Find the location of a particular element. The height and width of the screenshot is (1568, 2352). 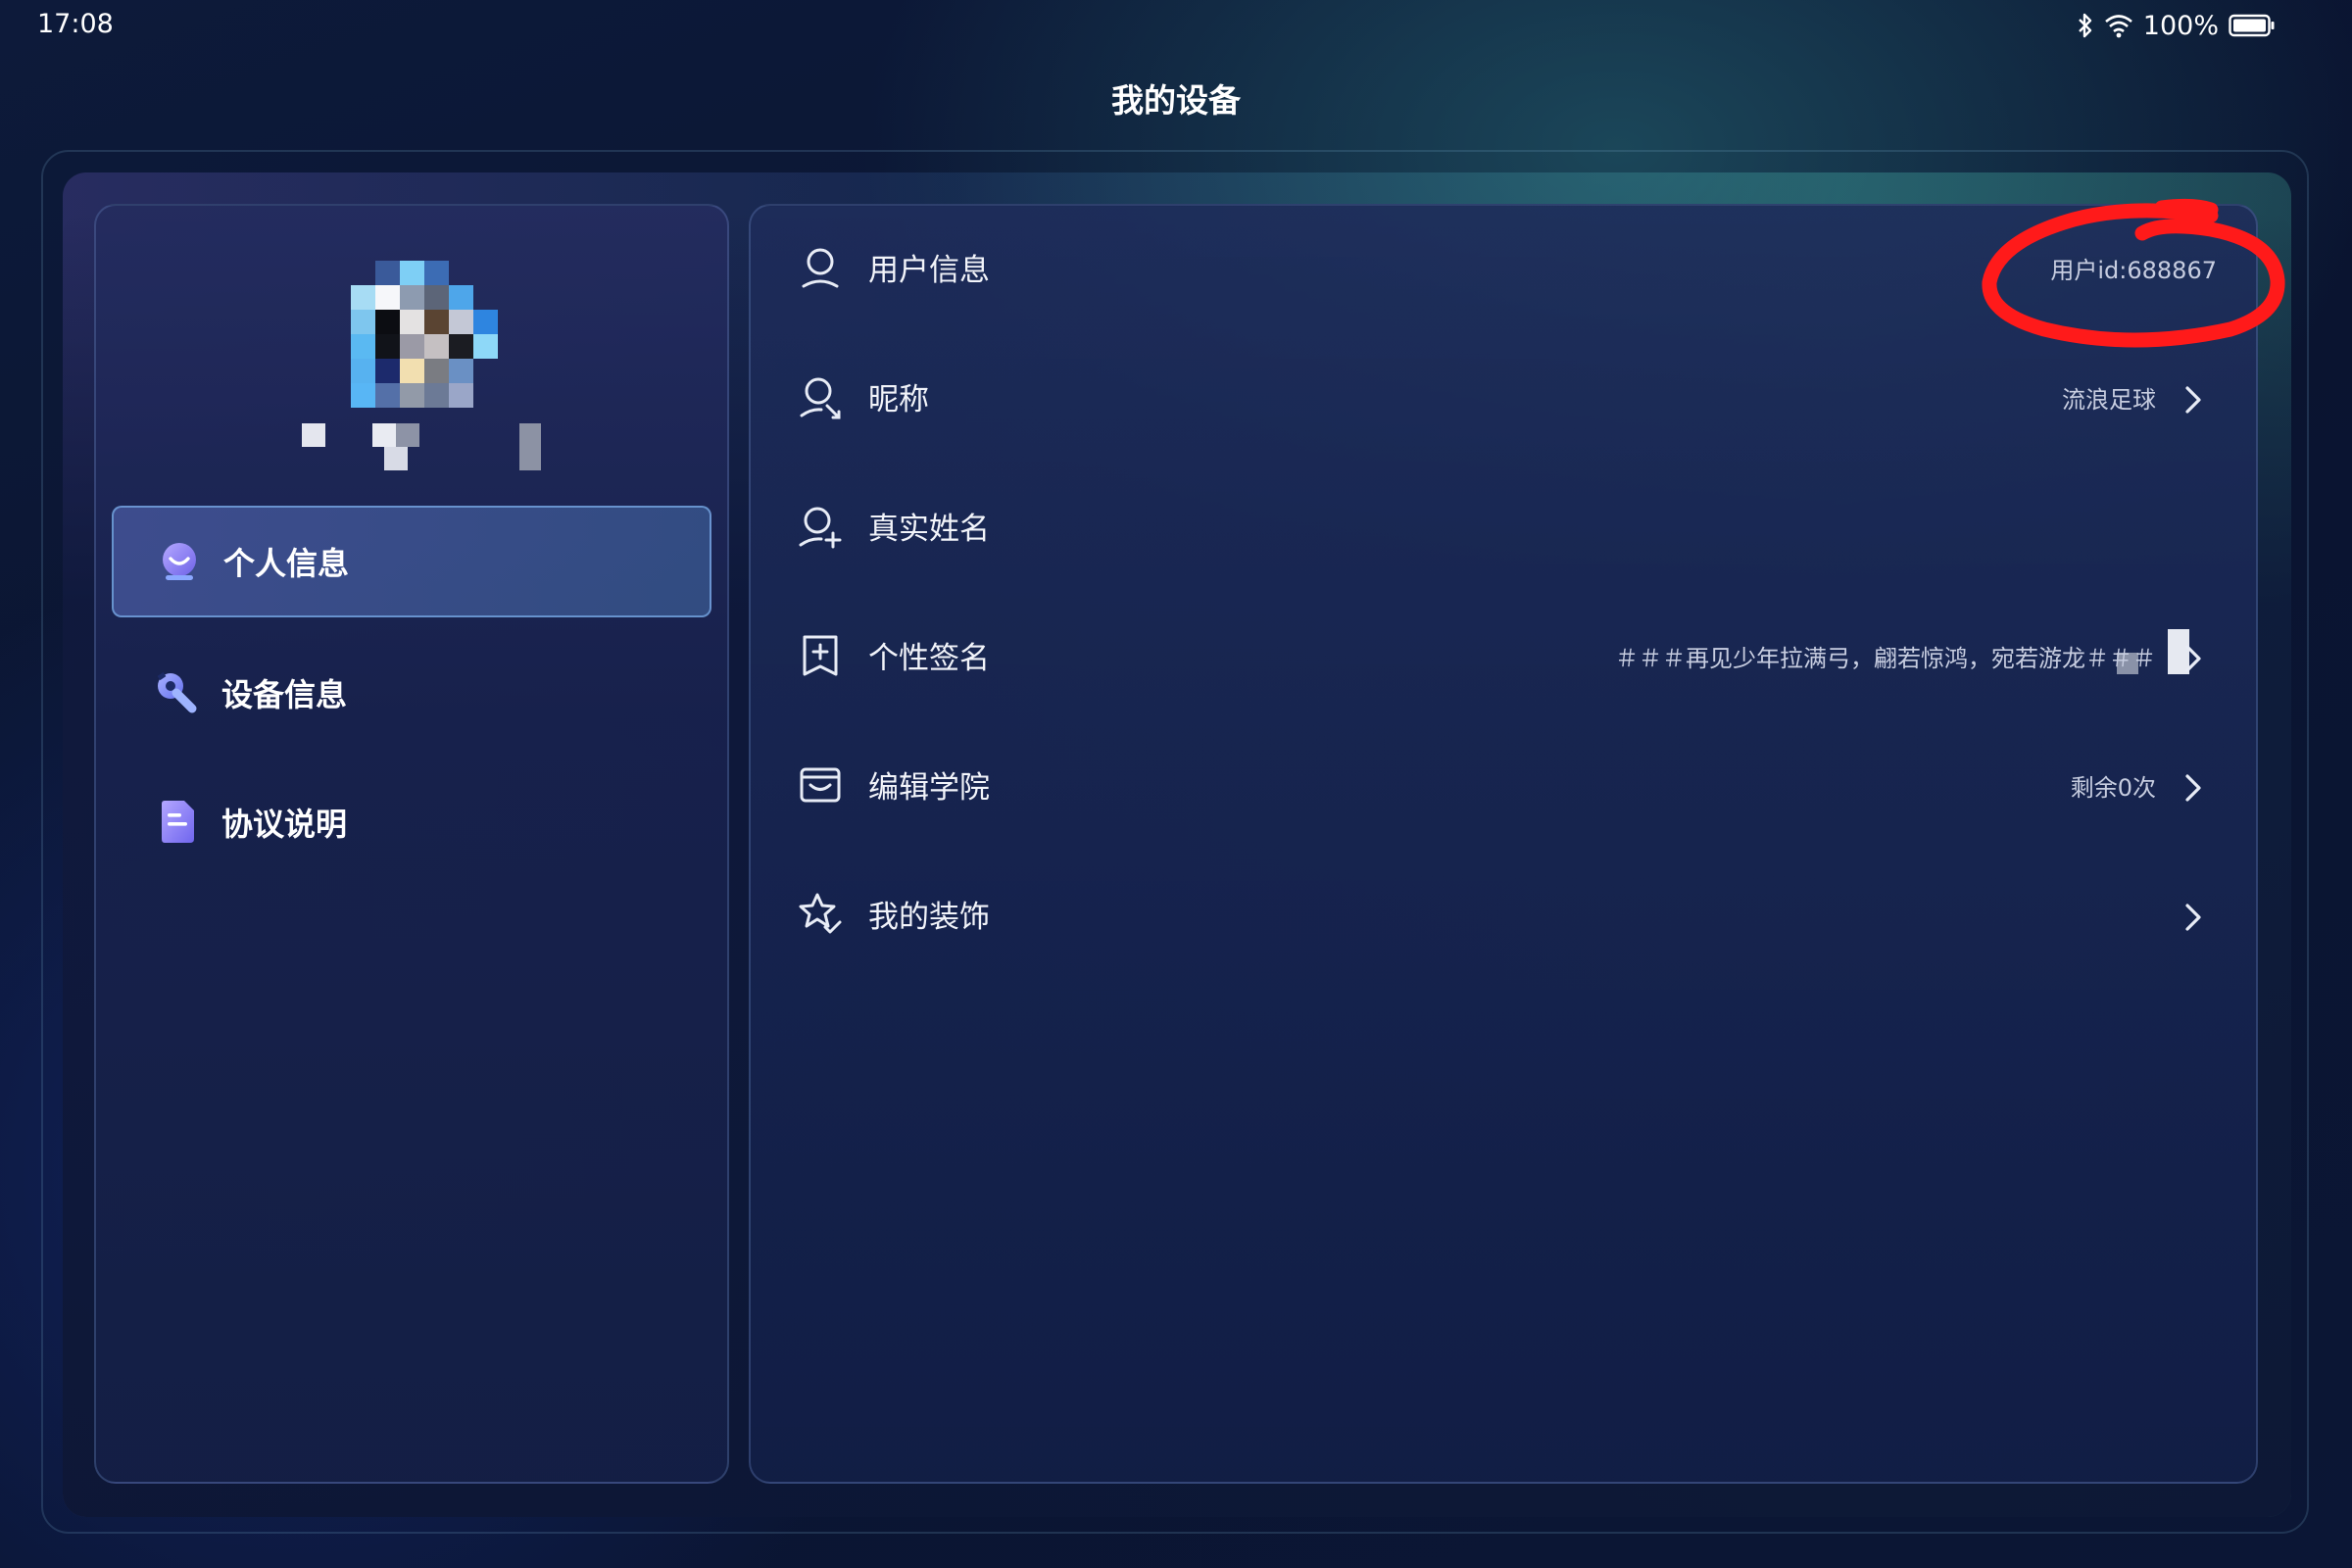

academy-icon is located at coordinates (820, 785).